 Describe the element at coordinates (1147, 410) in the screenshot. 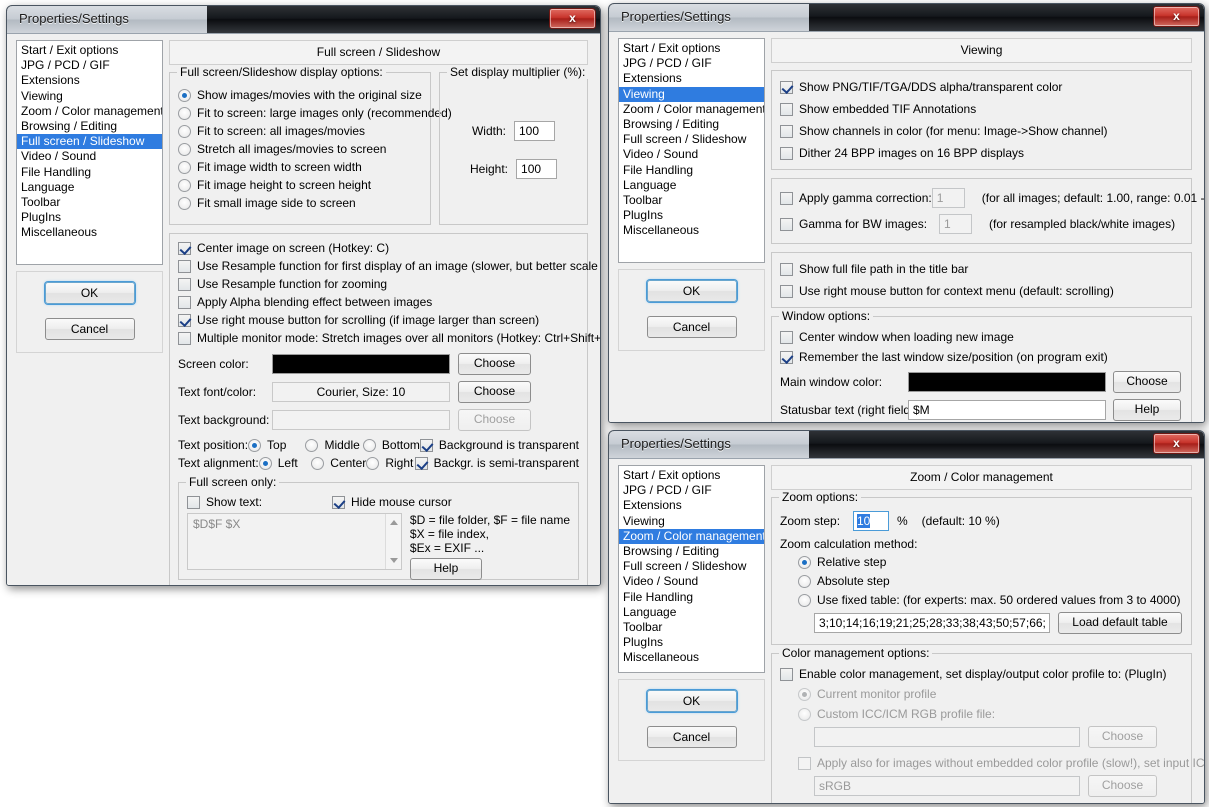

I see `statusbar-help-button: Help` at that location.